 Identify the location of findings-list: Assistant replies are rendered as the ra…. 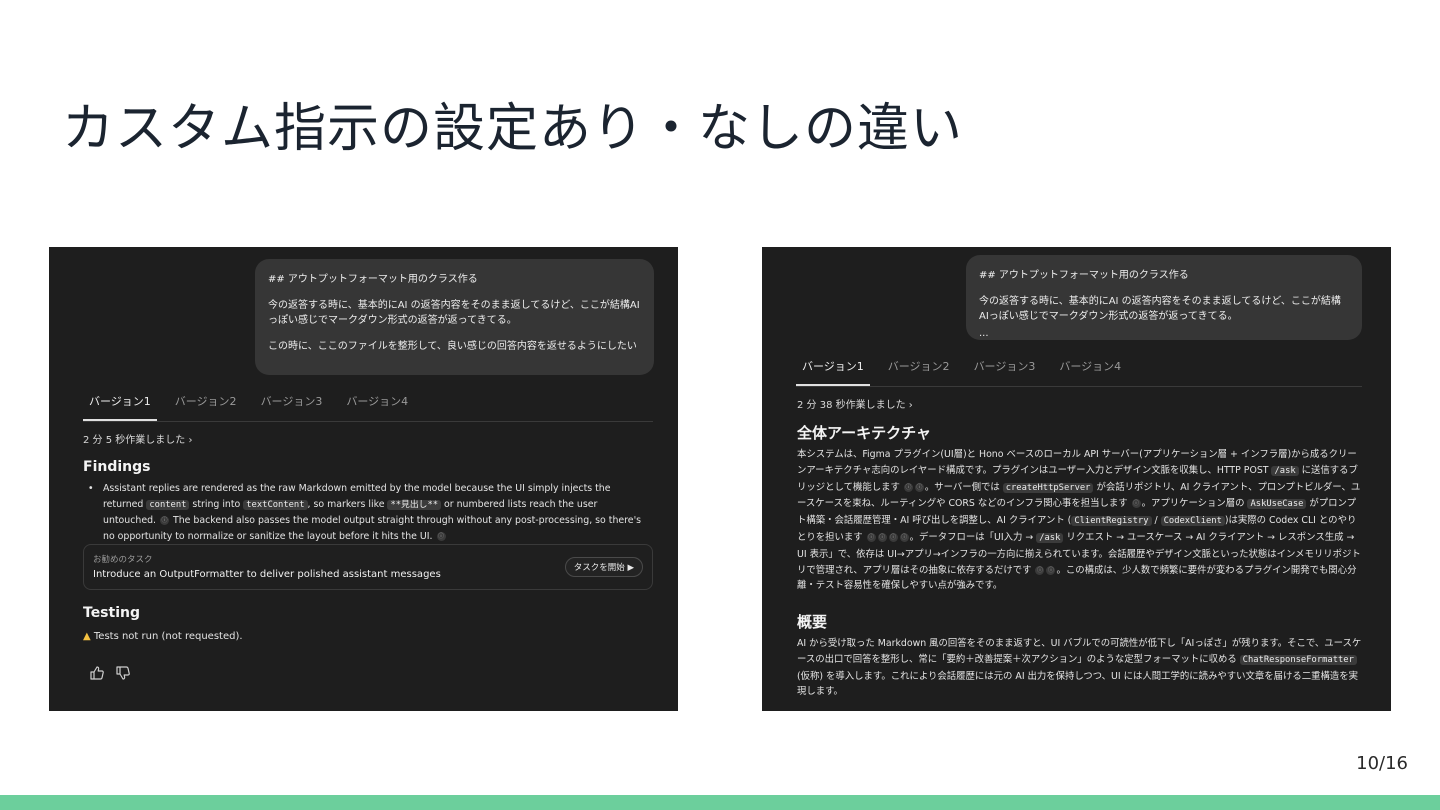
(364, 513).